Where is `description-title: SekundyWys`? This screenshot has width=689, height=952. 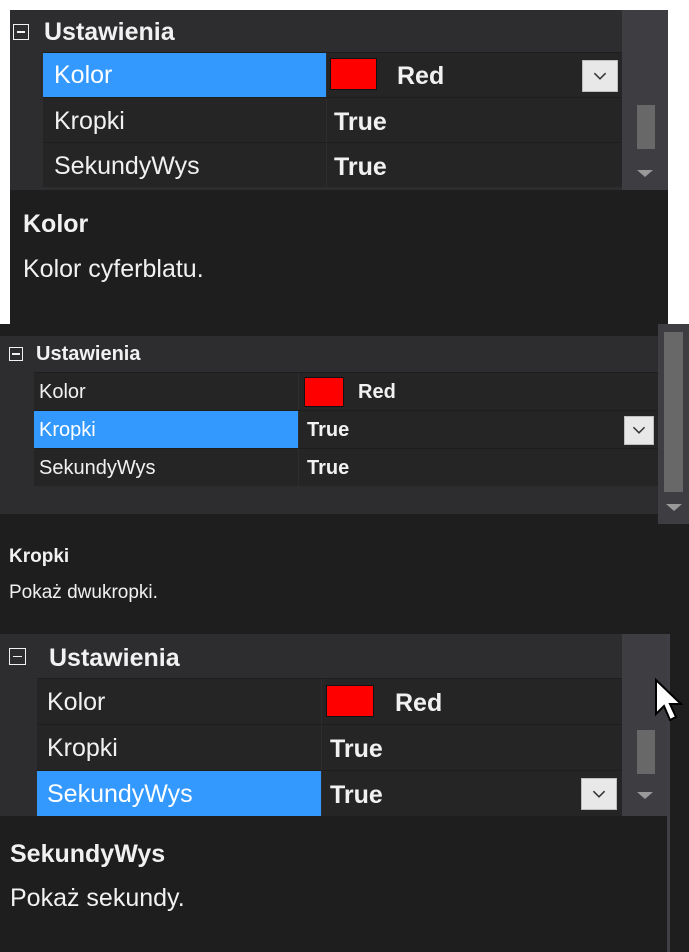
description-title: SekundyWys is located at coordinates (88, 854).